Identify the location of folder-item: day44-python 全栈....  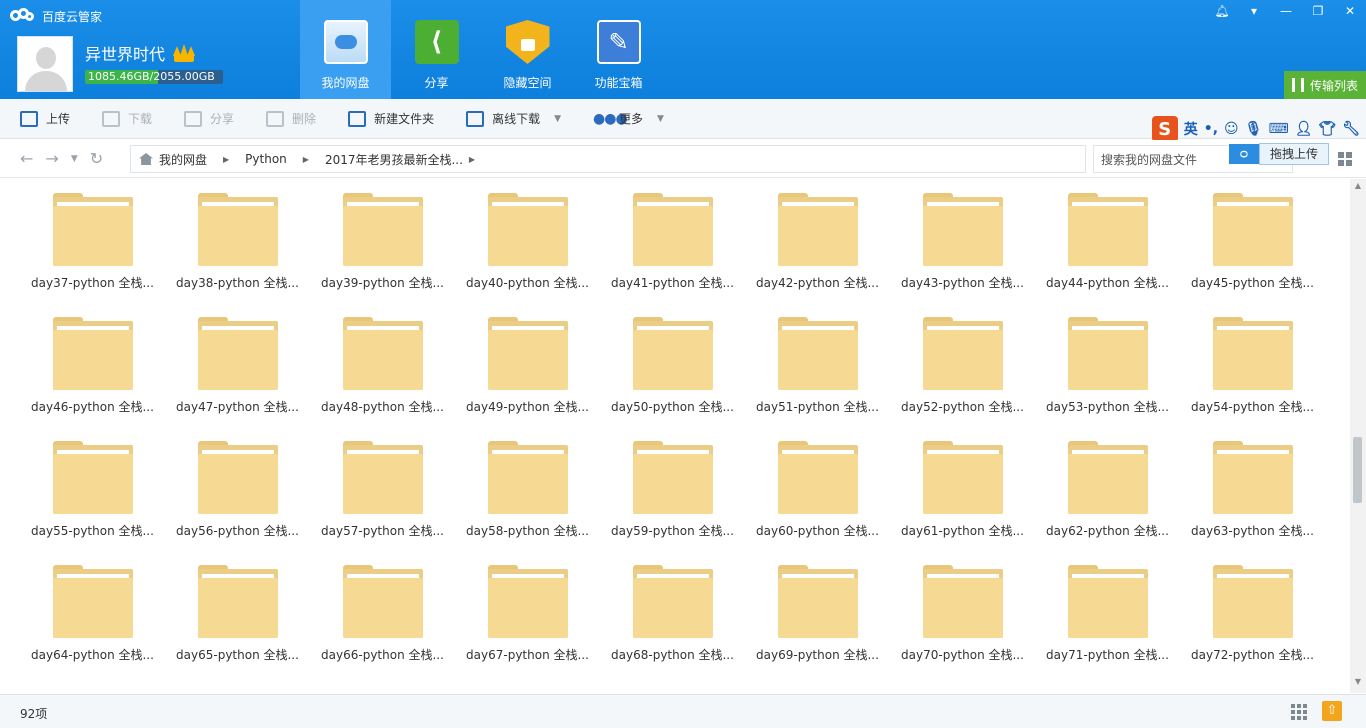
(1107, 255).